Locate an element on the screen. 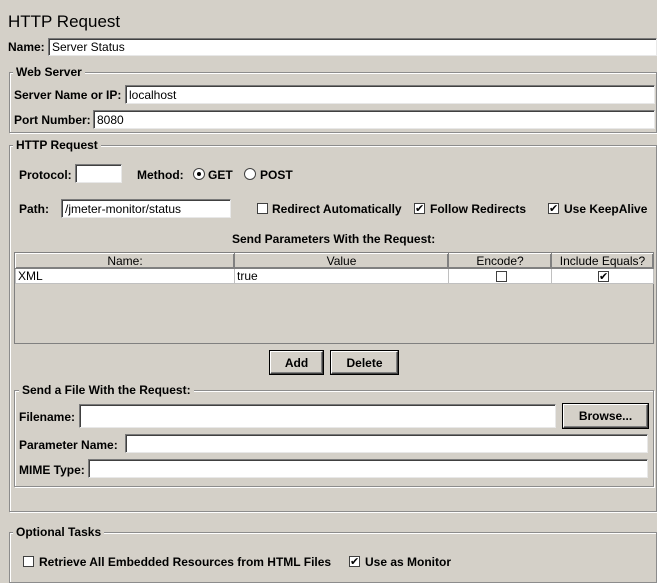 Image resolution: width=657 pixels, height=583 pixels. parameter-name-label: Parameter Name: is located at coordinates (68, 445).